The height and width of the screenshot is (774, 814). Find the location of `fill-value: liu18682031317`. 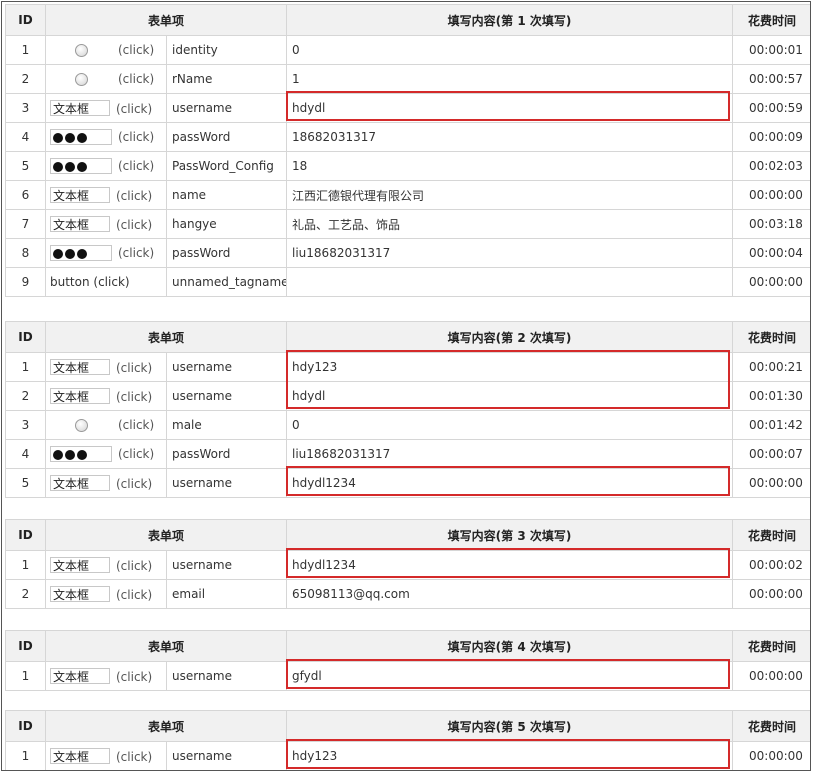

fill-value: liu18682031317 is located at coordinates (510, 253).